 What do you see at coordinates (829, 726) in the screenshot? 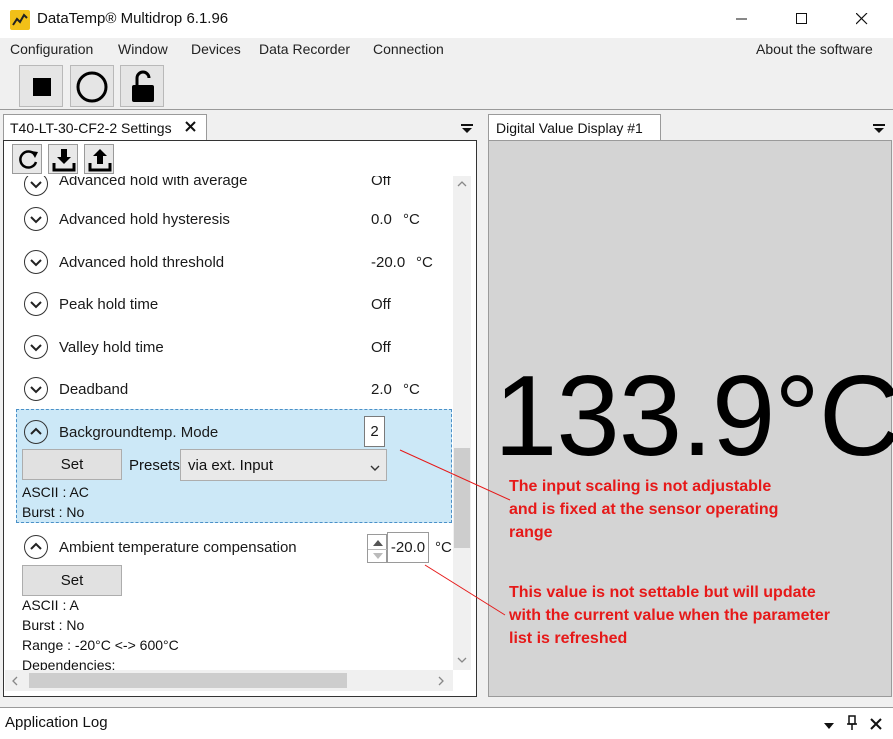
I see `log-menu-icon` at bounding box center [829, 726].